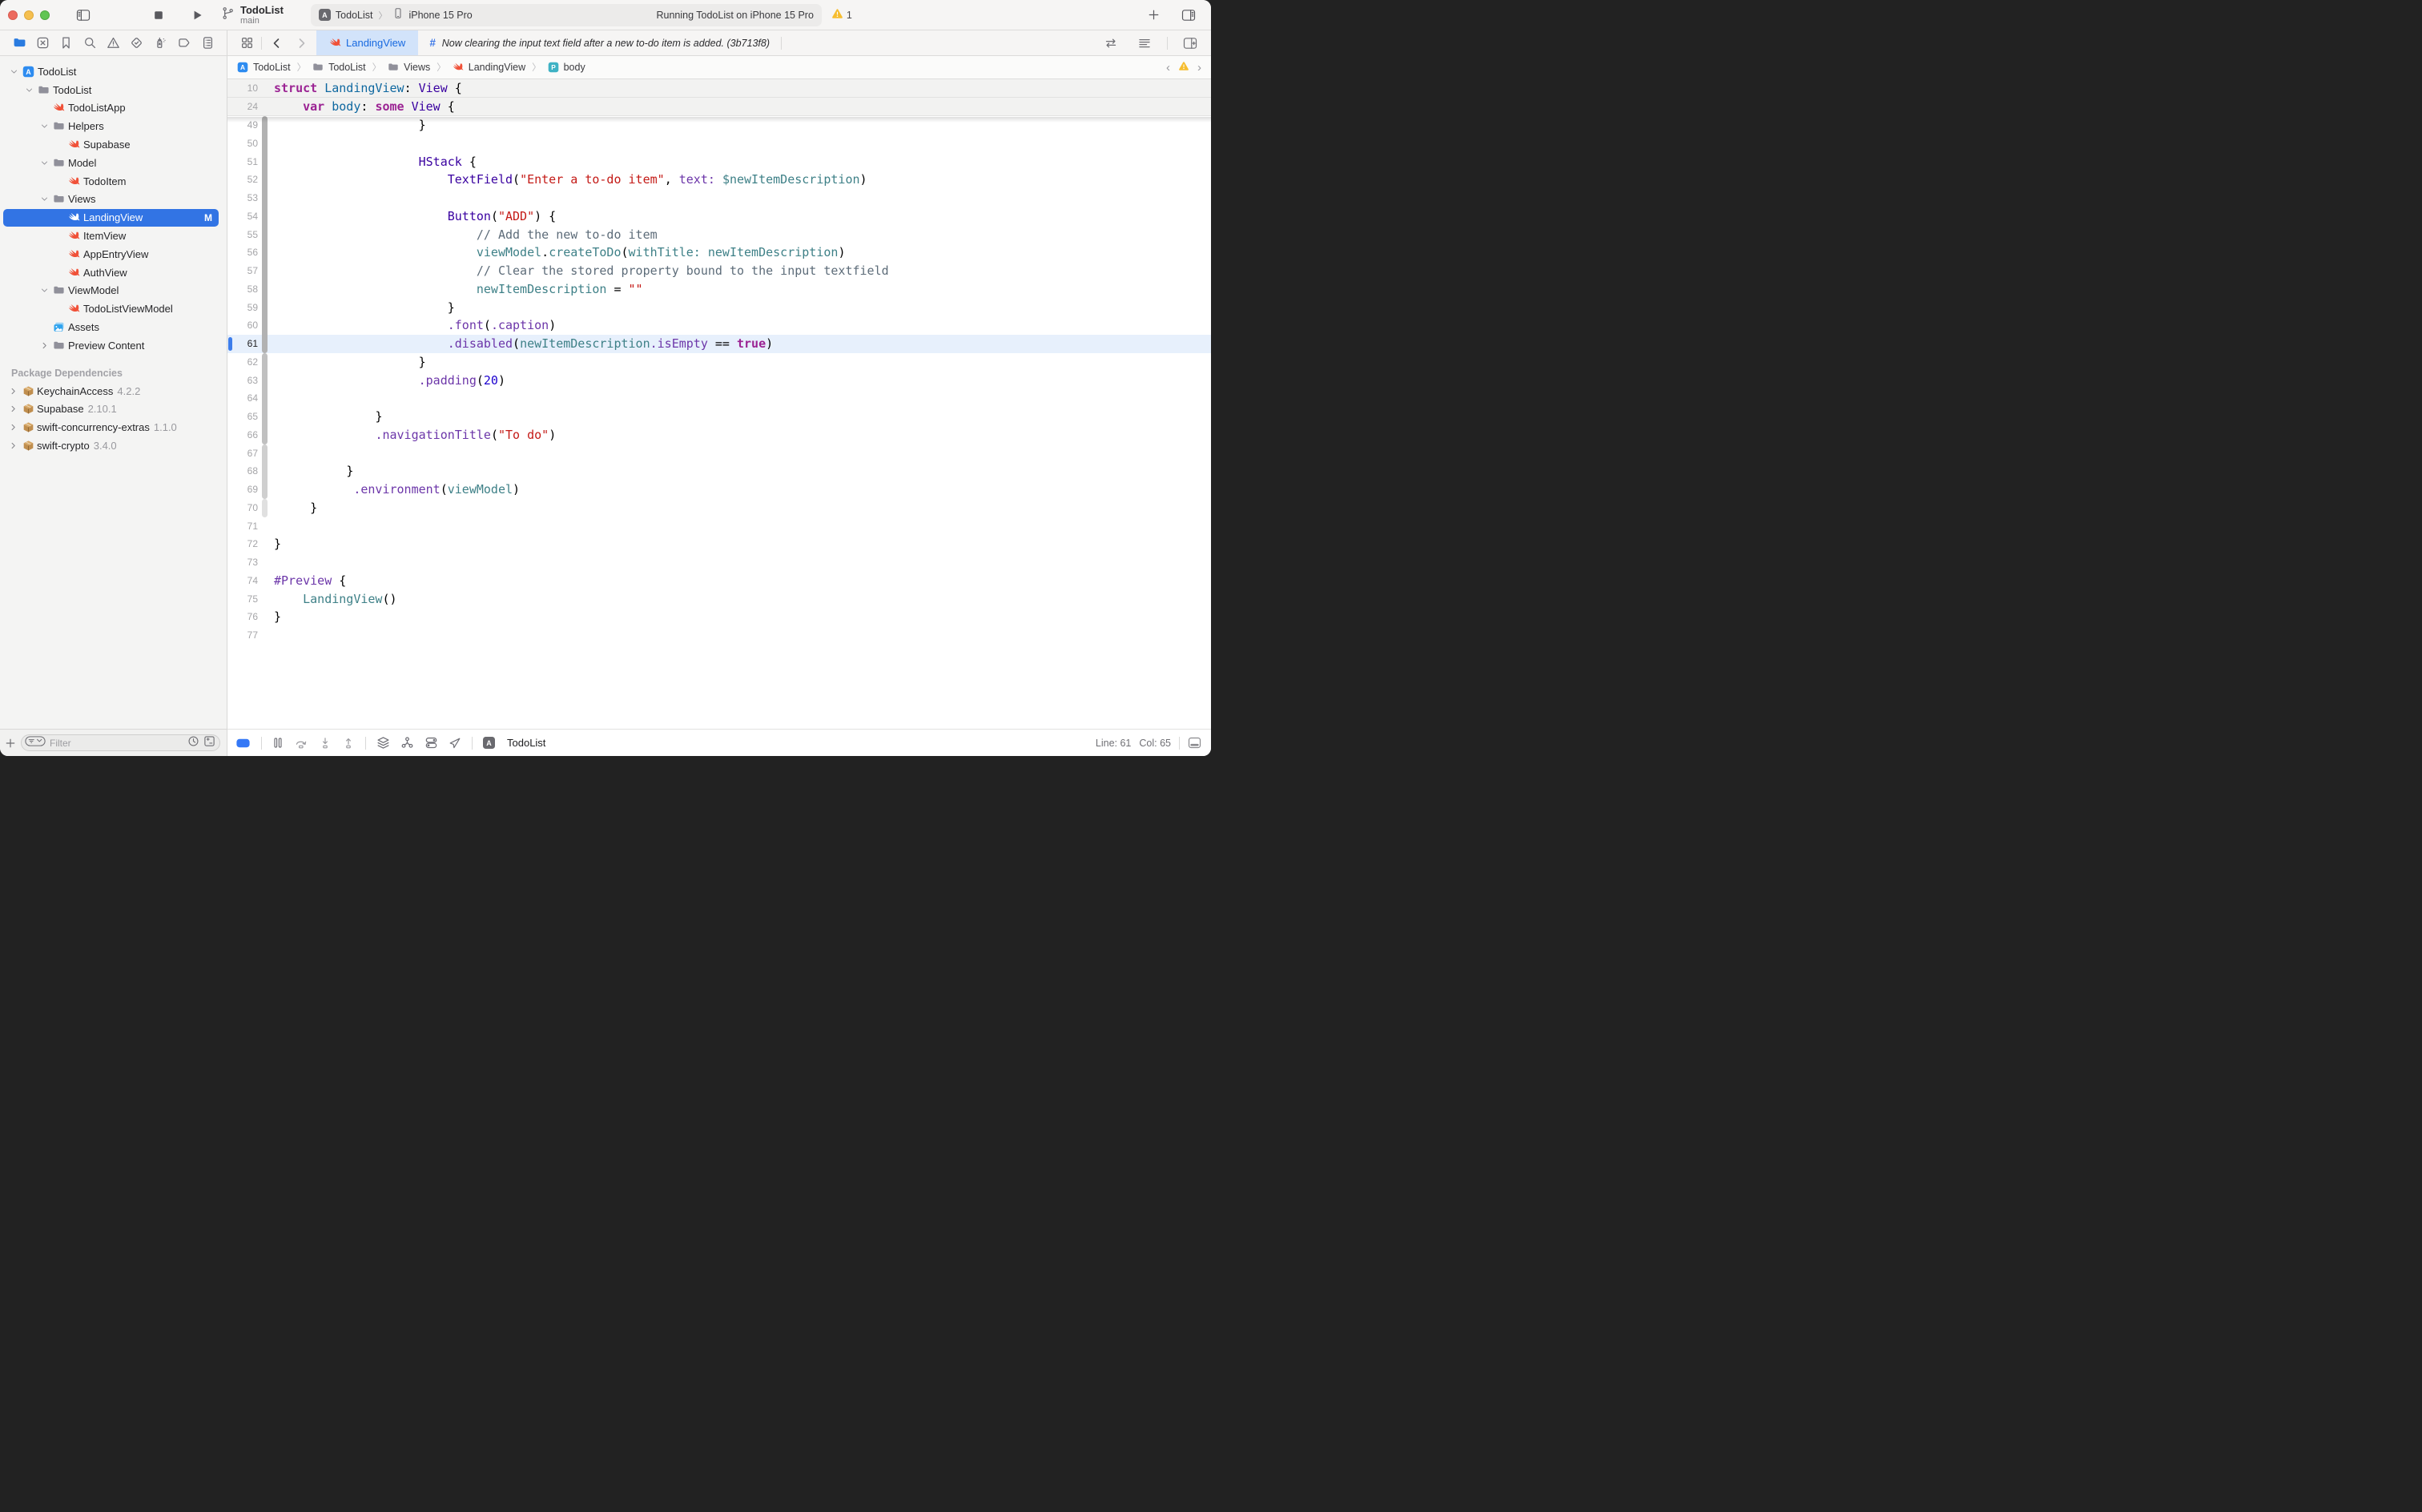 This screenshot has height=1512, width=2422. What do you see at coordinates (719, 88) in the screenshot?
I see `sticky-code-line: 10 struct LandingView: View {` at bounding box center [719, 88].